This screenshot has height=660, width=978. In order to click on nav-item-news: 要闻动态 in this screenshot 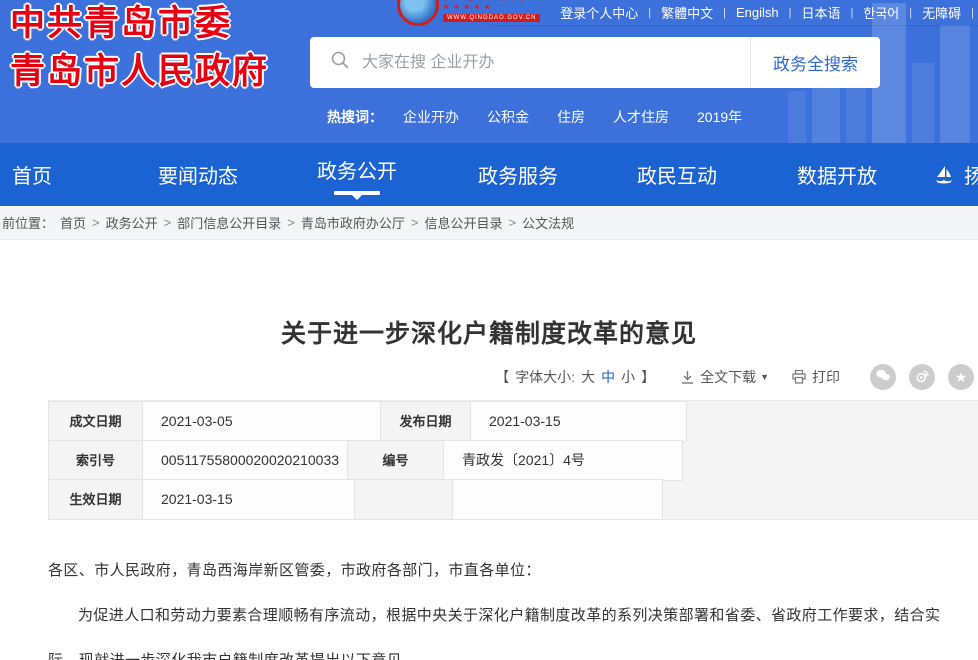, I will do `click(198, 174)`.